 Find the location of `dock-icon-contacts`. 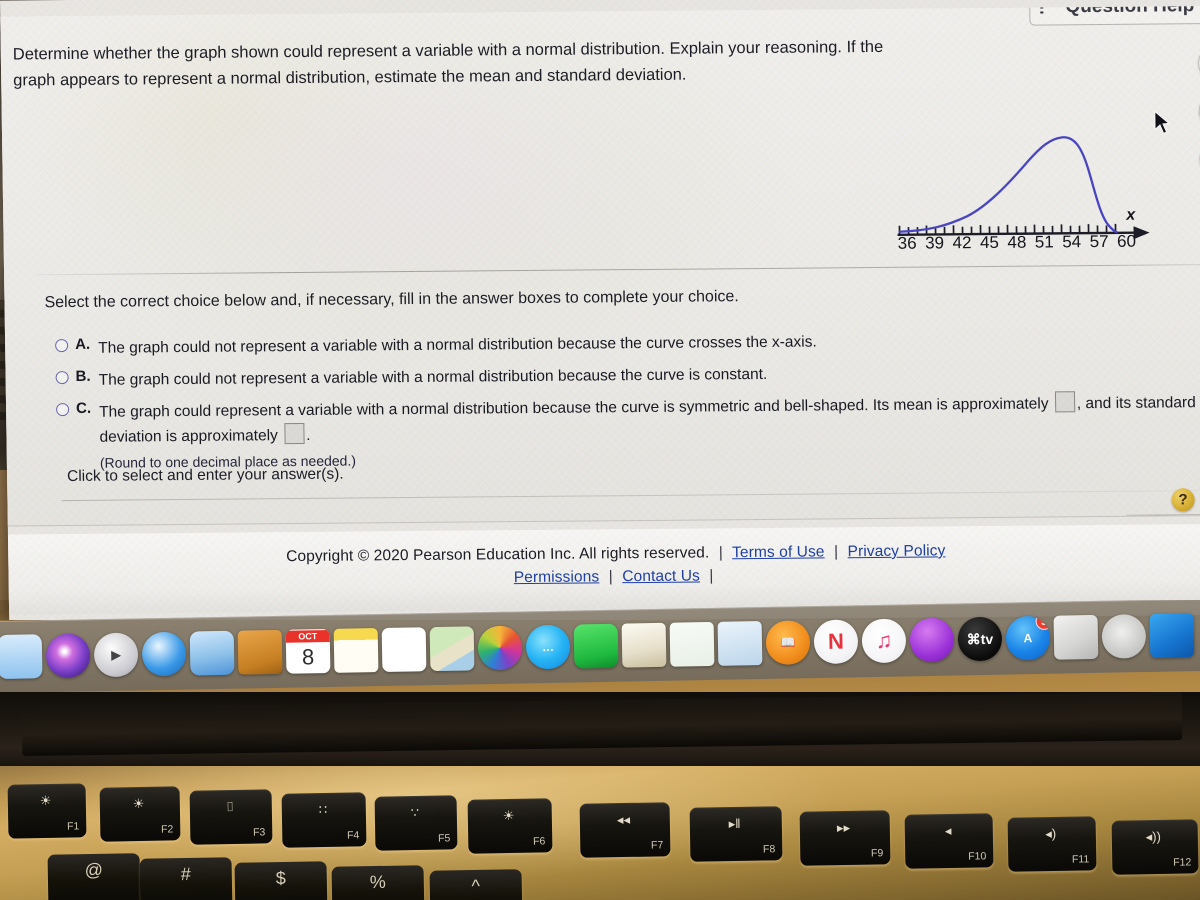

dock-icon-contacts is located at coordinates (260, 652).